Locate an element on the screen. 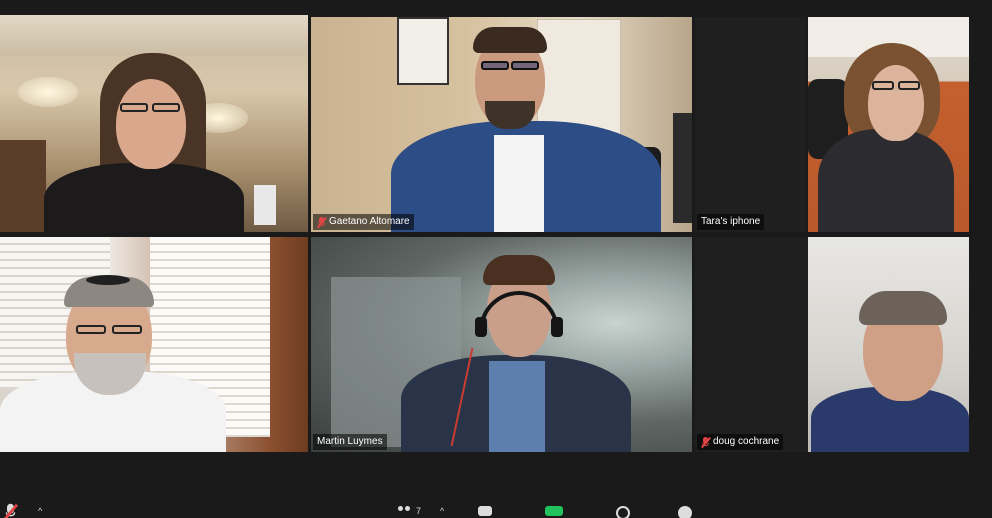  participant-name-tag: Gaetano Altomare is located at coordinates (363, 222).